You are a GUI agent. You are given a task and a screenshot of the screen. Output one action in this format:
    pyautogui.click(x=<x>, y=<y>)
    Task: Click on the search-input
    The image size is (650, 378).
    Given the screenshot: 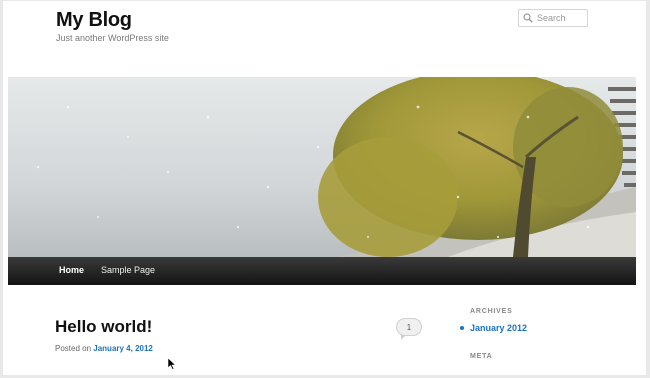 What is the action you would take?
    pyautogui.click(x=561, y=18)
    